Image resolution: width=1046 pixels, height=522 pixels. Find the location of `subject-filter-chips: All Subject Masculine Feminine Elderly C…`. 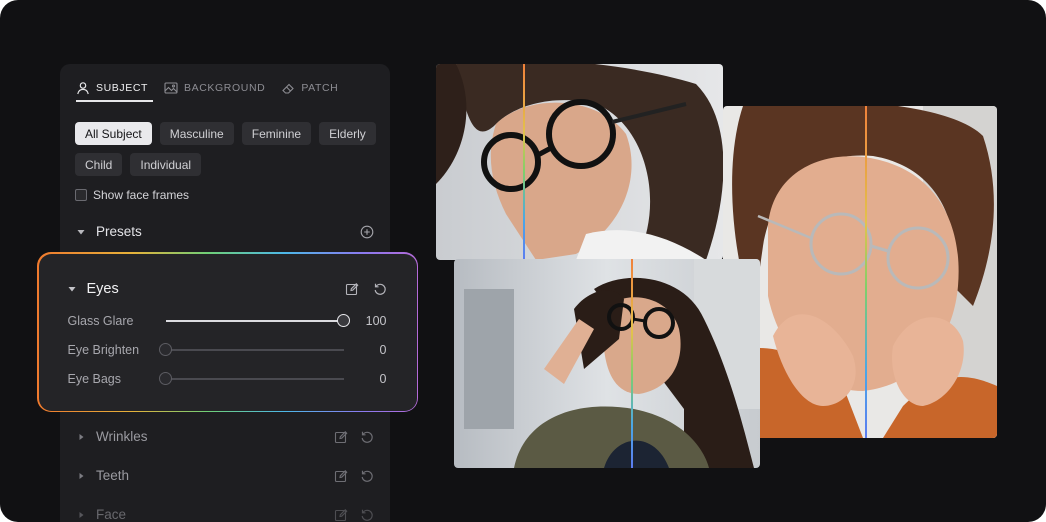

subject-filter-chips: All Subject Masculine Feminine Elderly C… is located at coordinates (230, 149).